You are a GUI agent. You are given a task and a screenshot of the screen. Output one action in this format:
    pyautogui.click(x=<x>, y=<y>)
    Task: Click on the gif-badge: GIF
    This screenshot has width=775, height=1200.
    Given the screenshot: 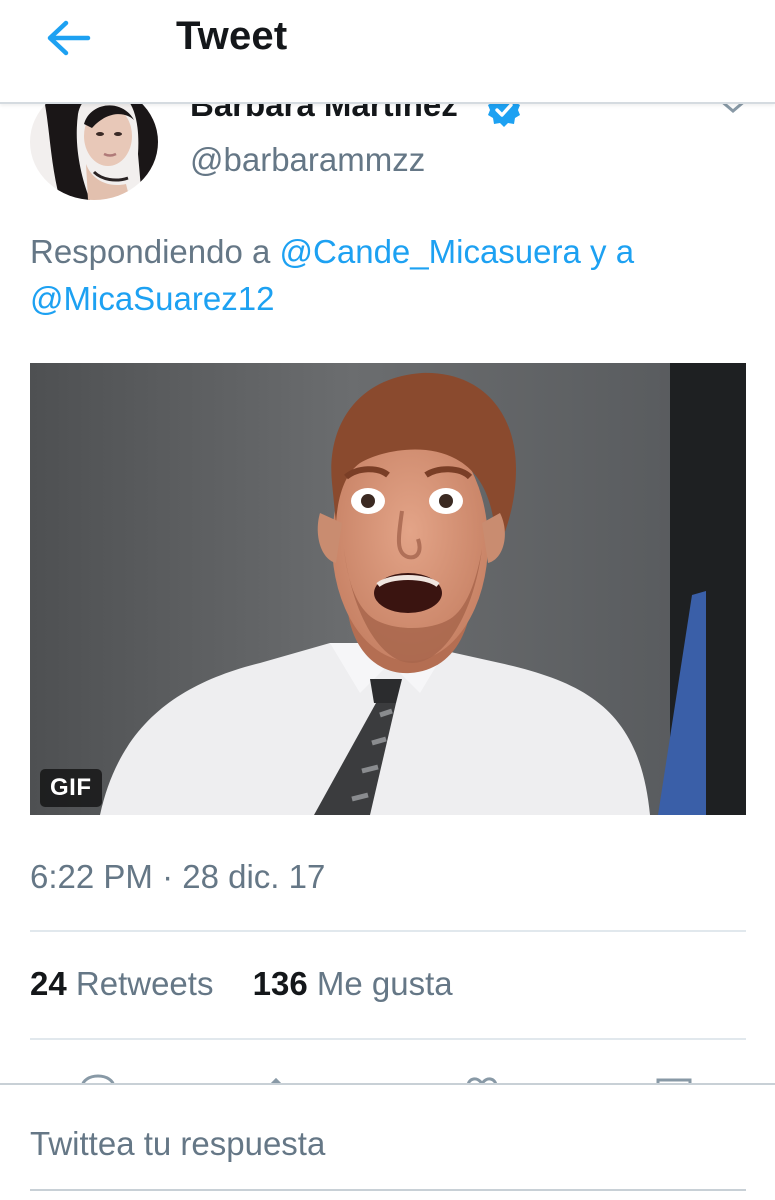 What is the action you would take?
    pyautogui.click(x=71, y=788)
    